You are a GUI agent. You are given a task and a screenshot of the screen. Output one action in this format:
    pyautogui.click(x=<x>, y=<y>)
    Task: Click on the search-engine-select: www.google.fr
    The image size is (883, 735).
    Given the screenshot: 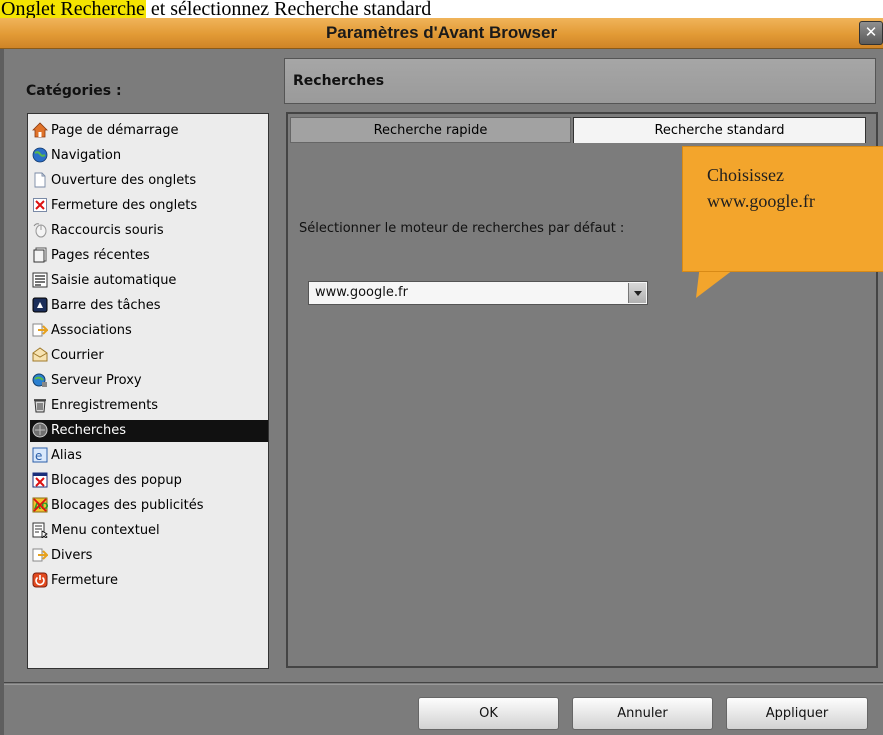 What is the action you would take?
    pyautogui.click(x=478, y=293)
    